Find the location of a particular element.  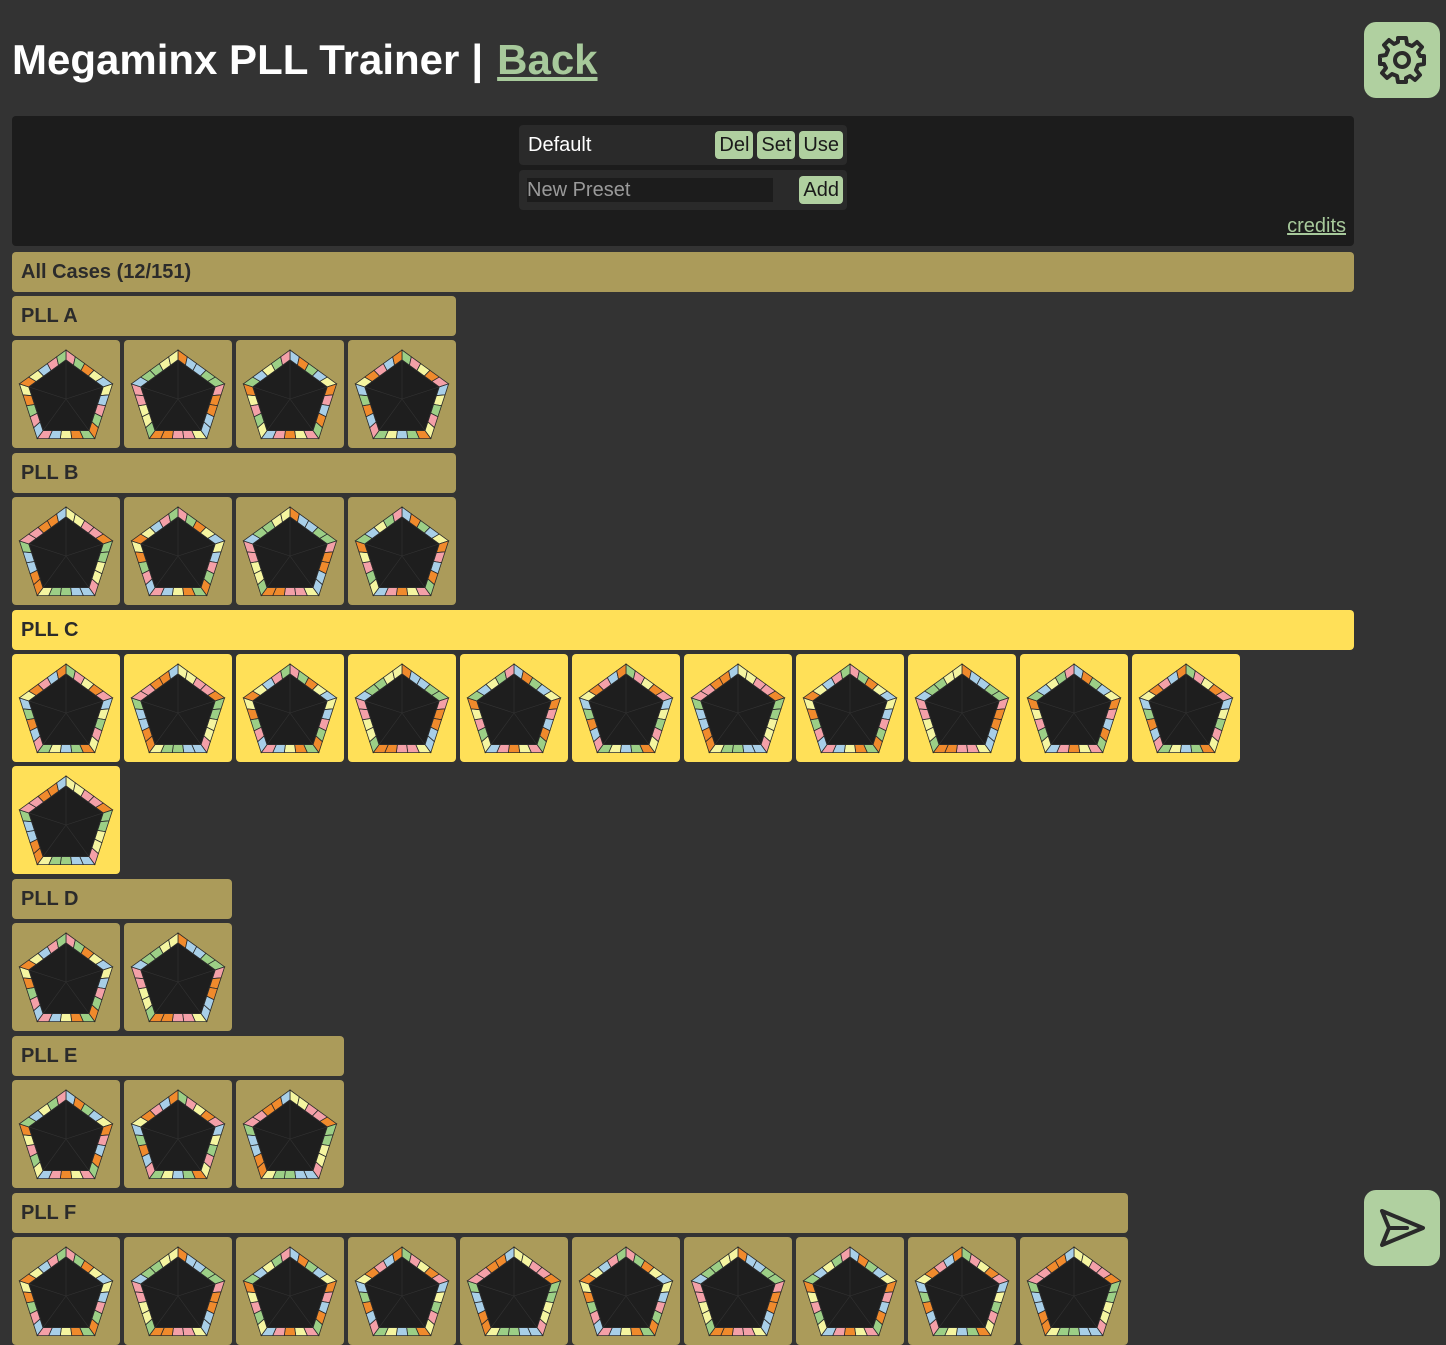

group-header: PLL E is located at coordinates (178, 1056).